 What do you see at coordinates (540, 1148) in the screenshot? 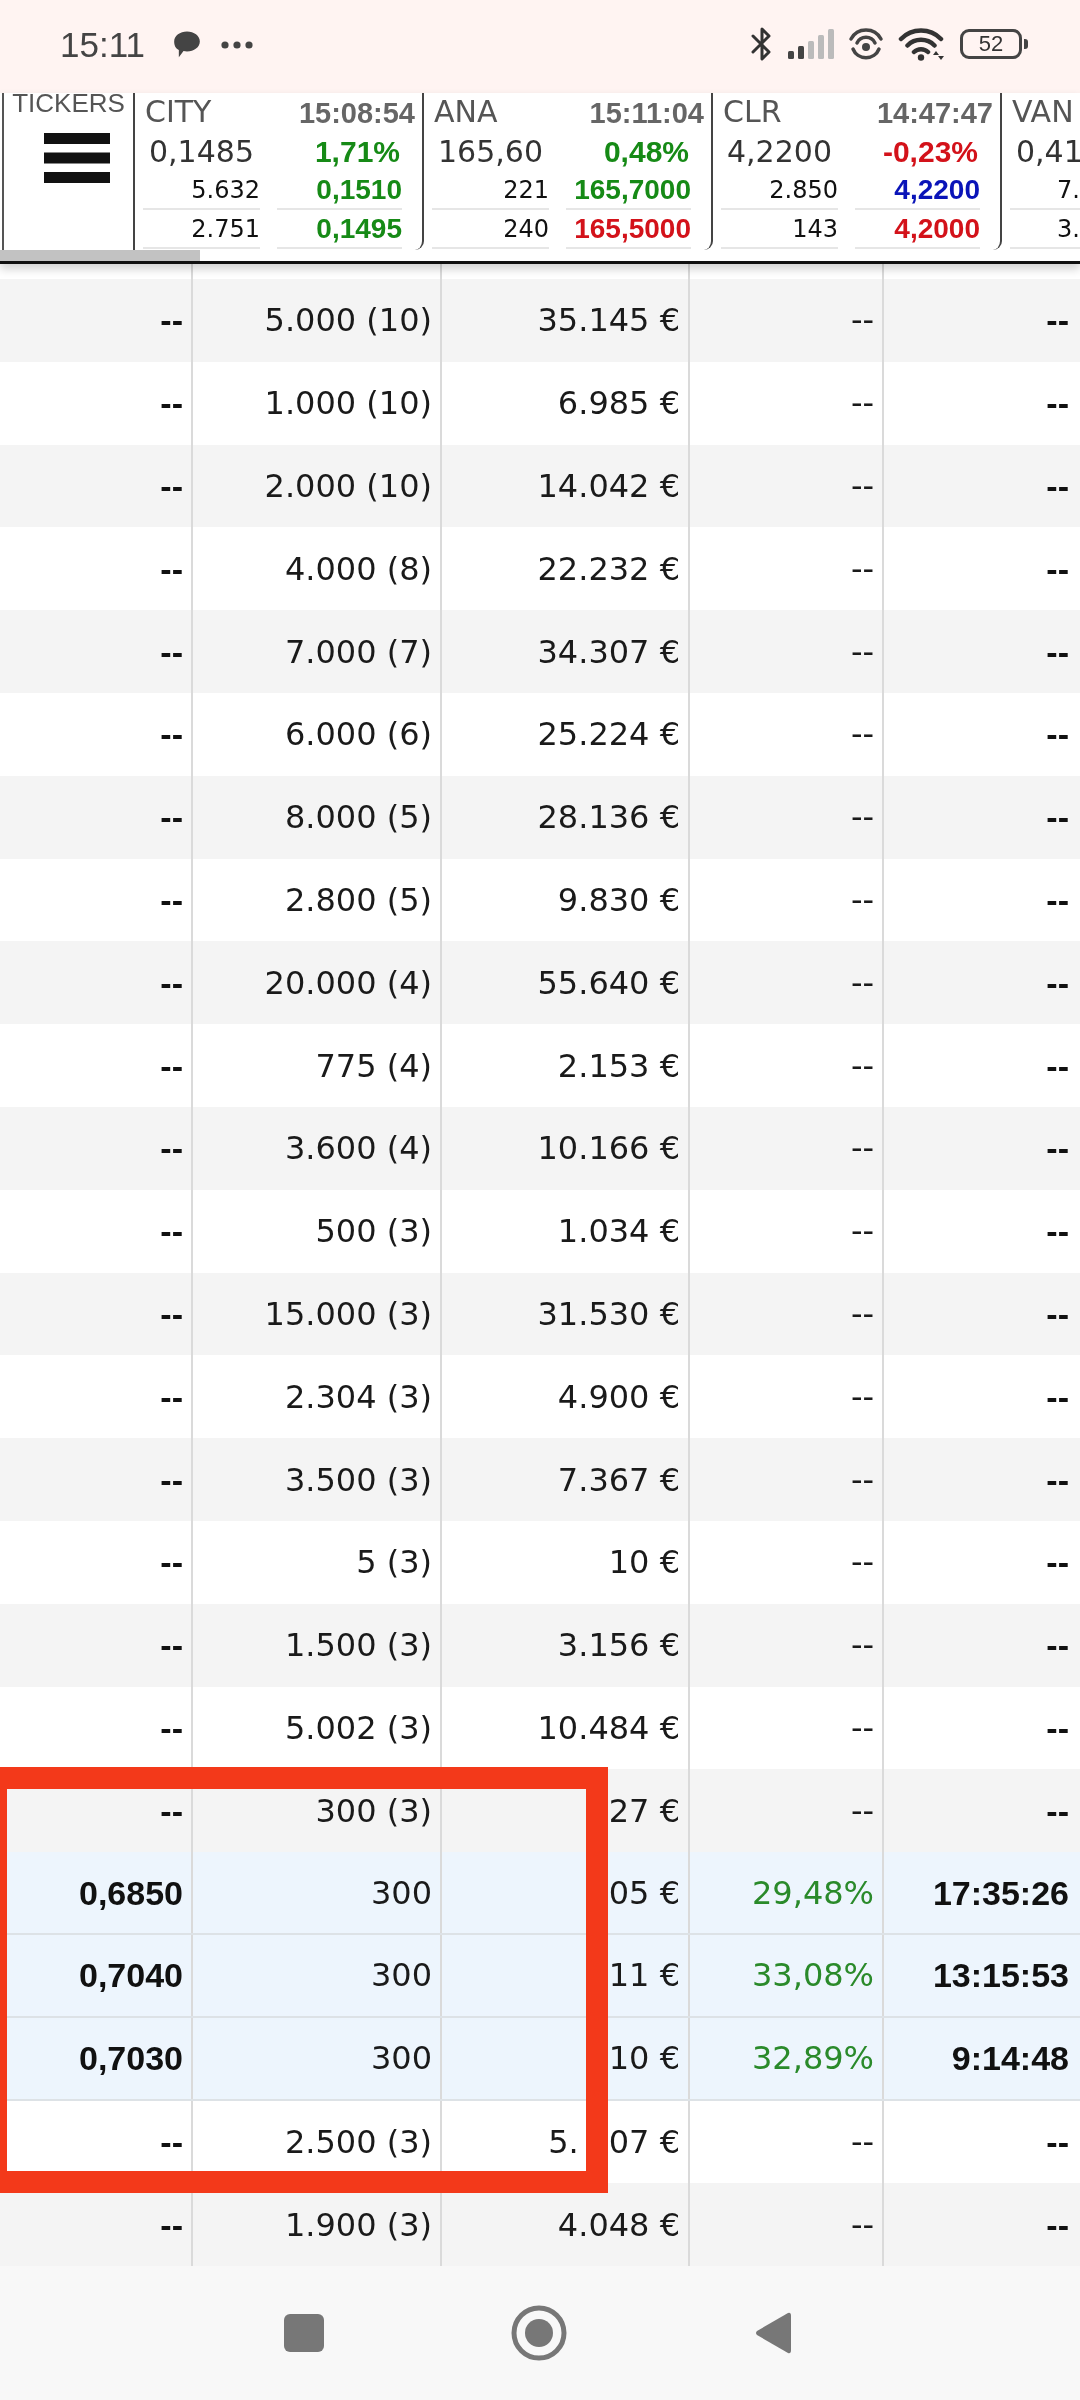
I see `table-row: -- 3.600 (4) 10.166 € -- --` at bounding box center [540, 1148].